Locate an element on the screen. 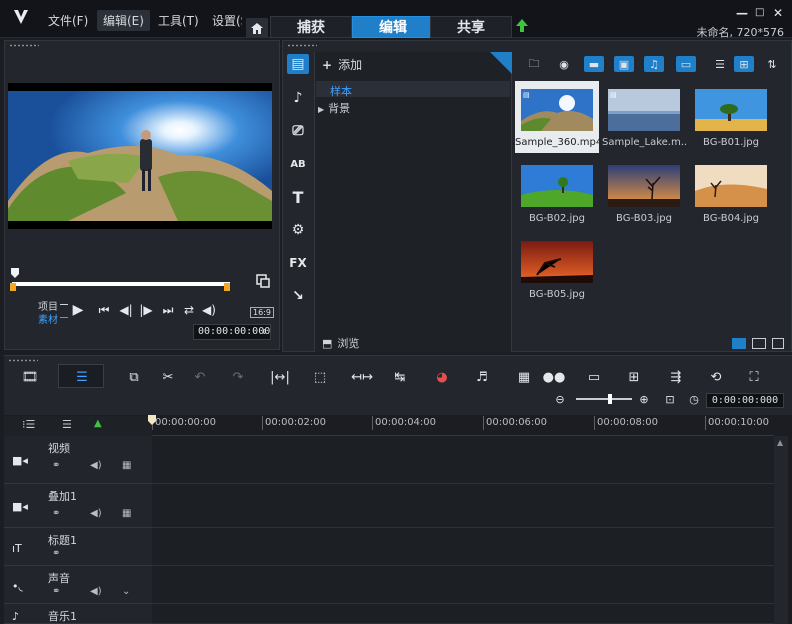 Image resolution: width=792 pixels, height=624 pixels. text-icon: T is located at coordinates (298, 197).